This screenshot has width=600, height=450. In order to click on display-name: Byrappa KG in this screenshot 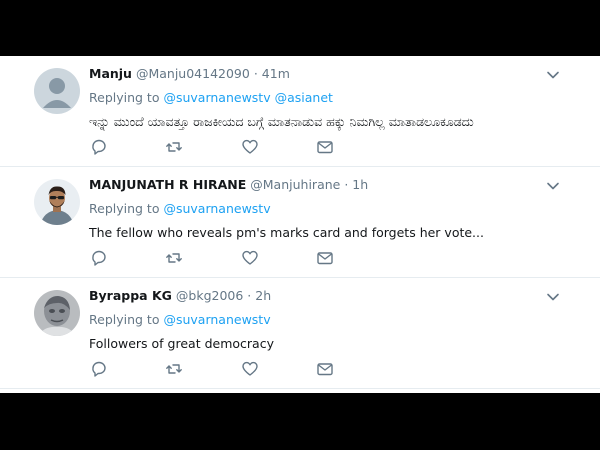, I will do `click(130, 295)`.